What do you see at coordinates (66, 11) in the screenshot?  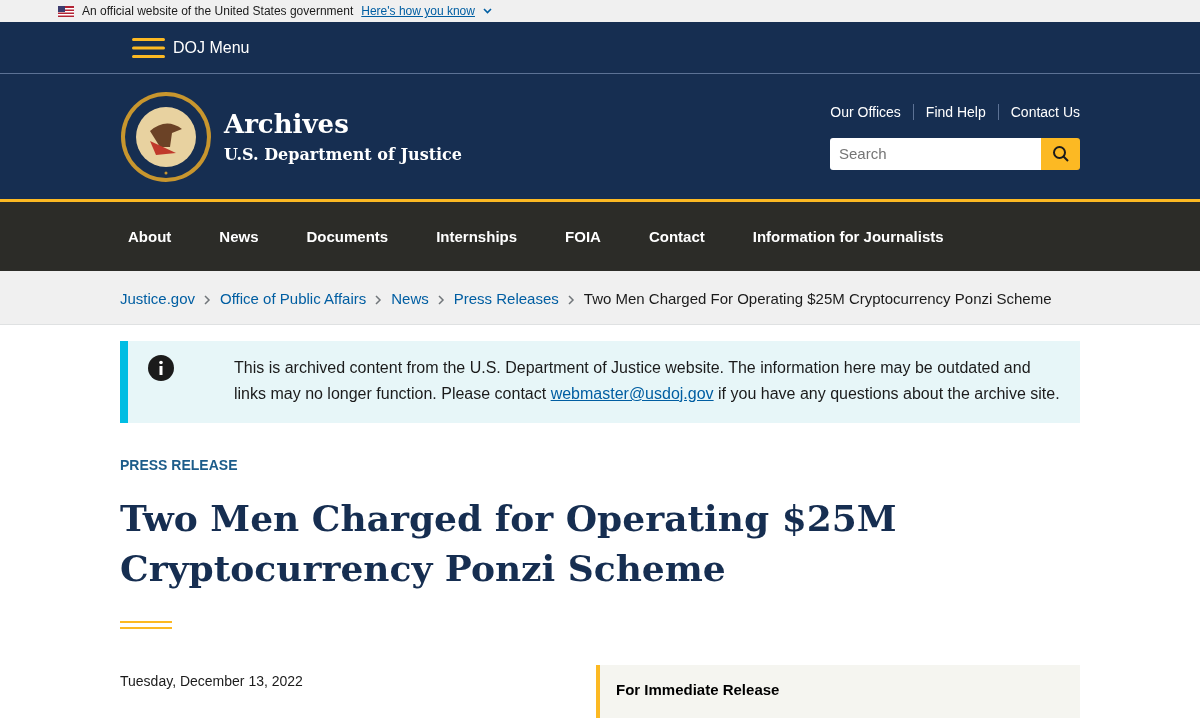 I see `flag-icon` at bounding box center [66, 11].